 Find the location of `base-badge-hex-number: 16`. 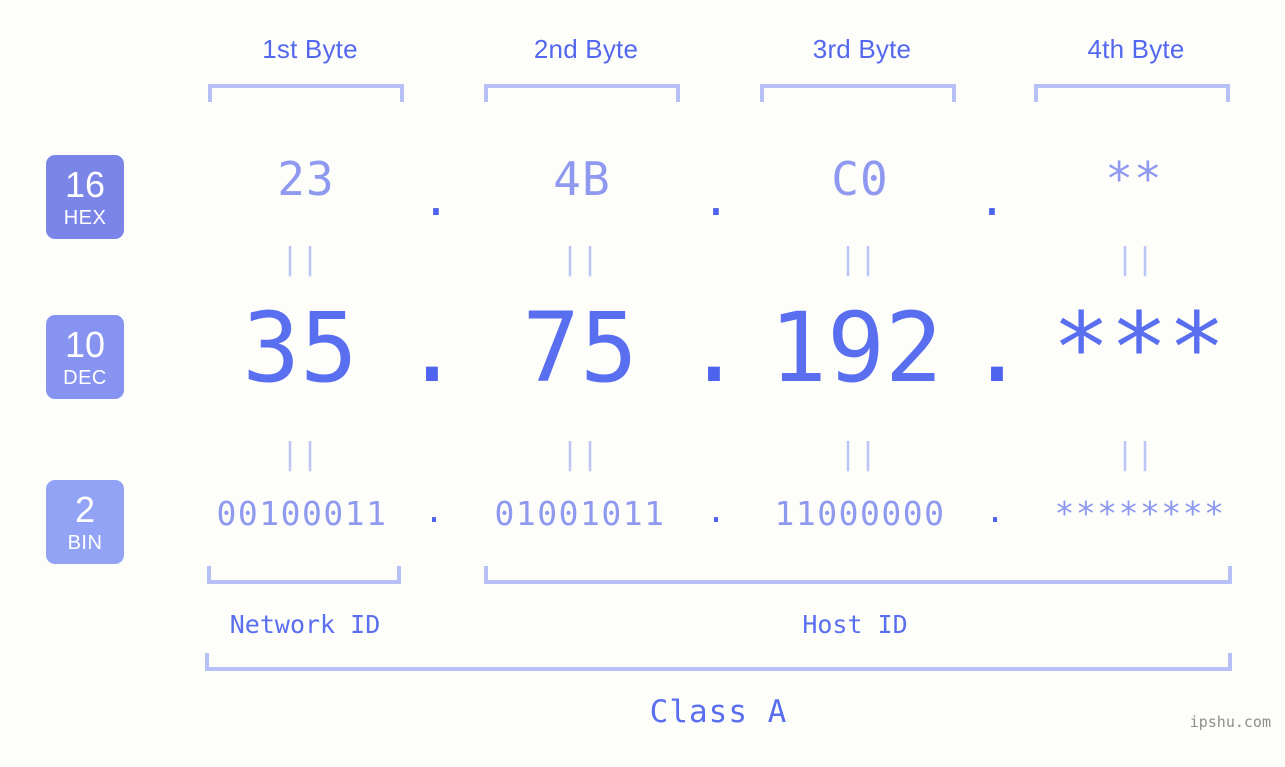

base-badge-hex-number: 16 is located at coordinates (85, 184).